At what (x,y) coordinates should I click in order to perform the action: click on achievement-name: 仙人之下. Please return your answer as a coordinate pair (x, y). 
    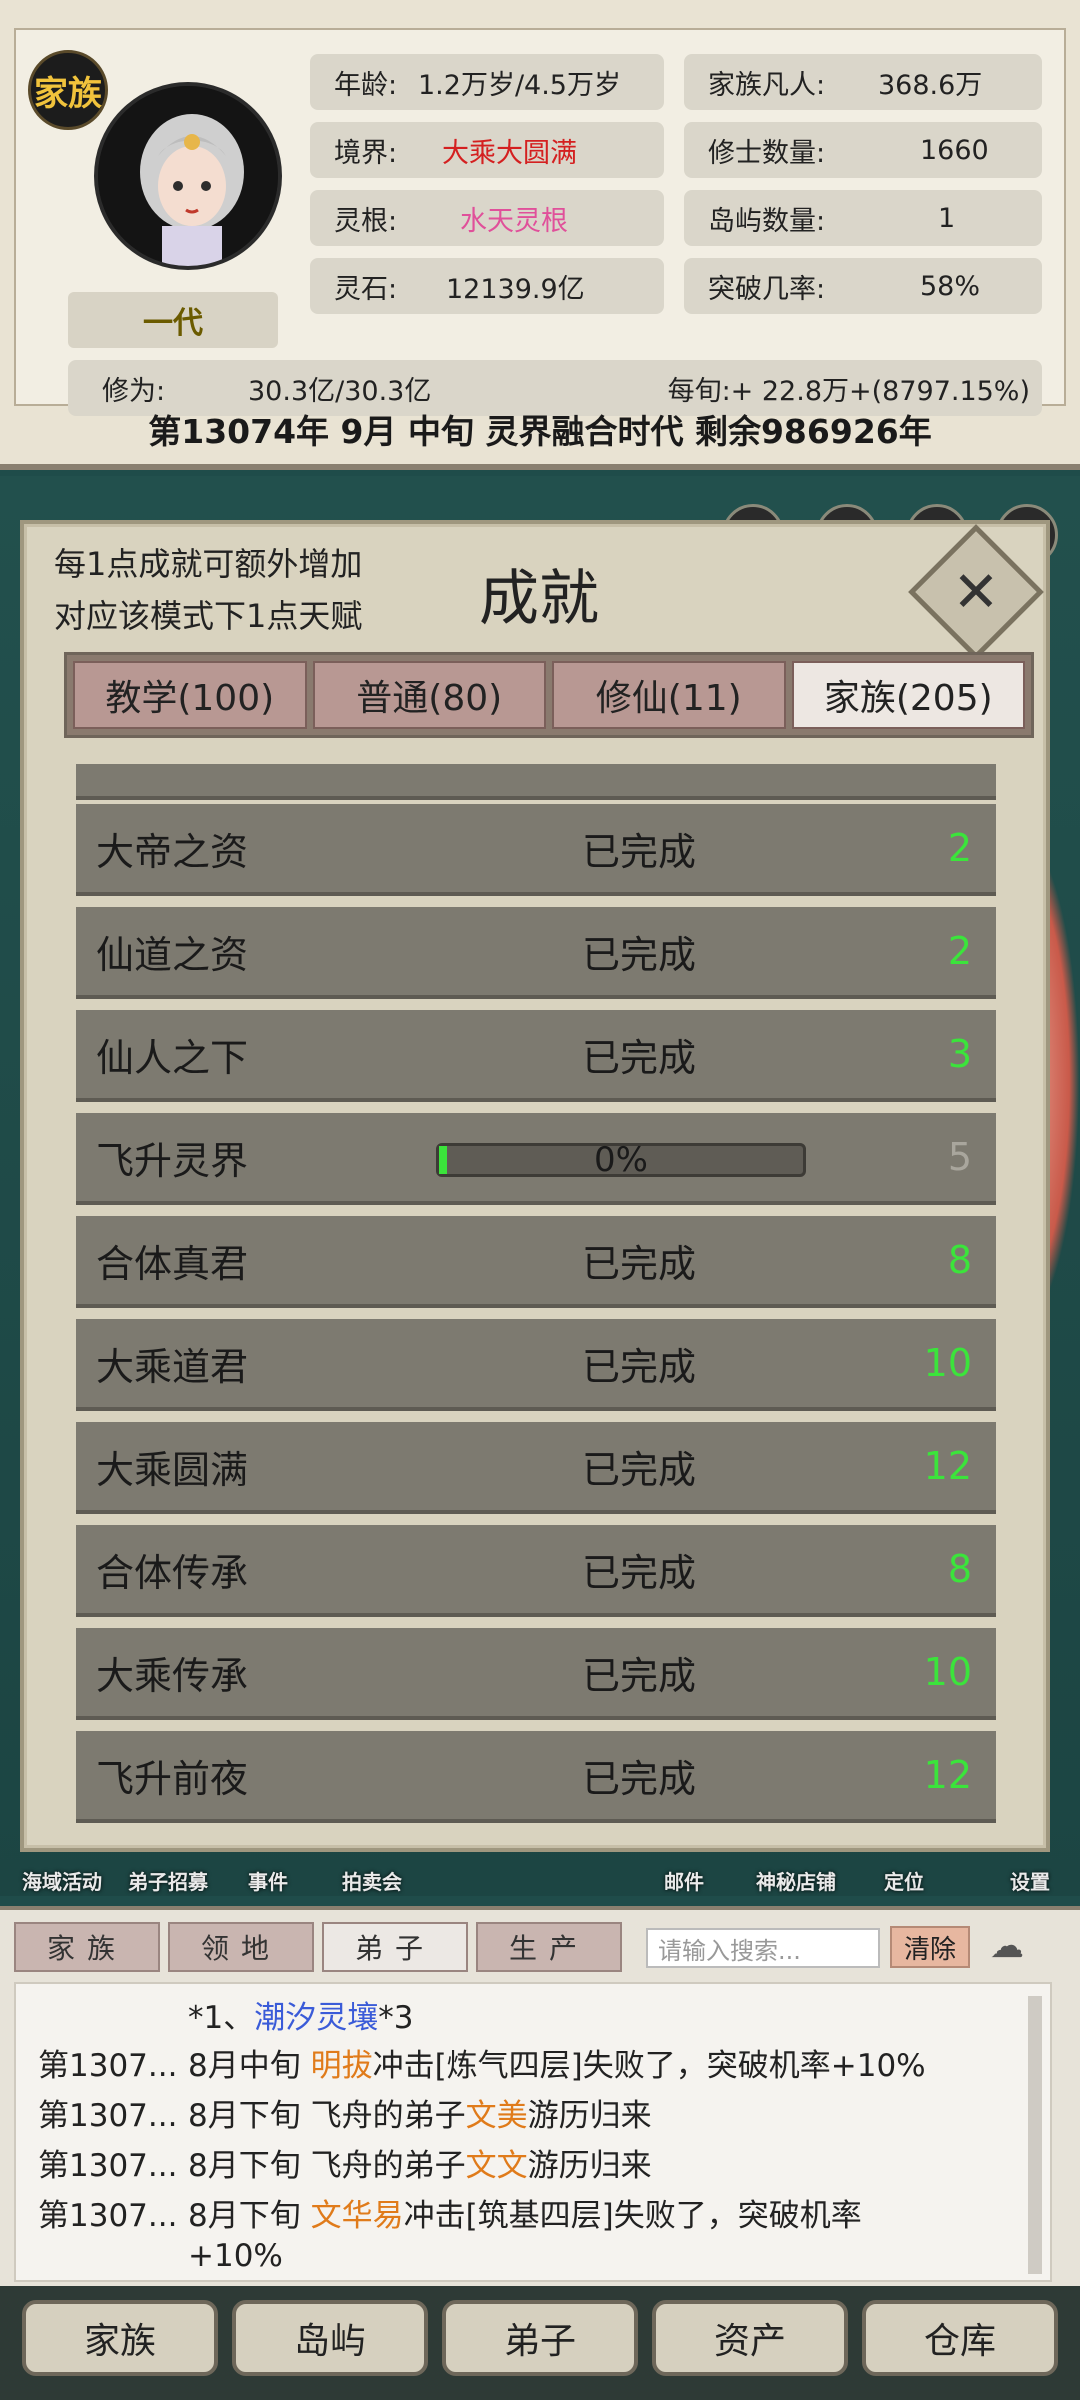
    Looking at the image, I should click on (172, 1057).